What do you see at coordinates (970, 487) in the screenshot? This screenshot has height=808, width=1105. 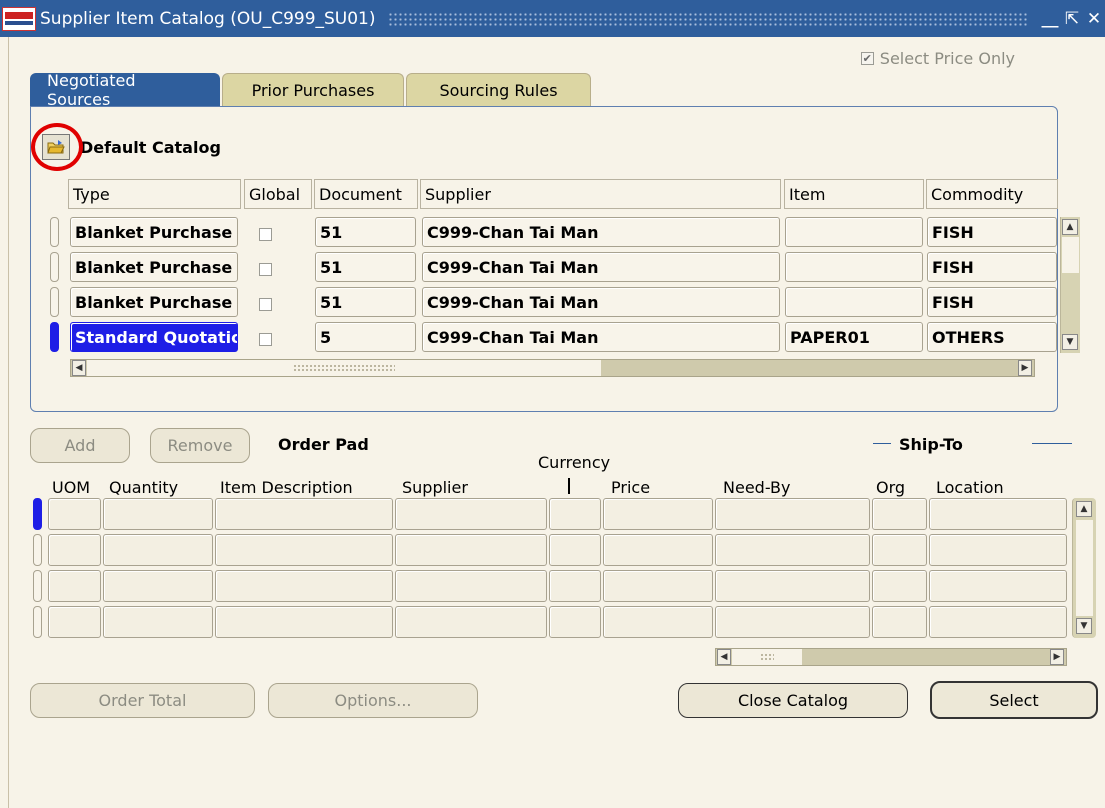 I see `col-location-header: Location` at bounding box center [970, 487].